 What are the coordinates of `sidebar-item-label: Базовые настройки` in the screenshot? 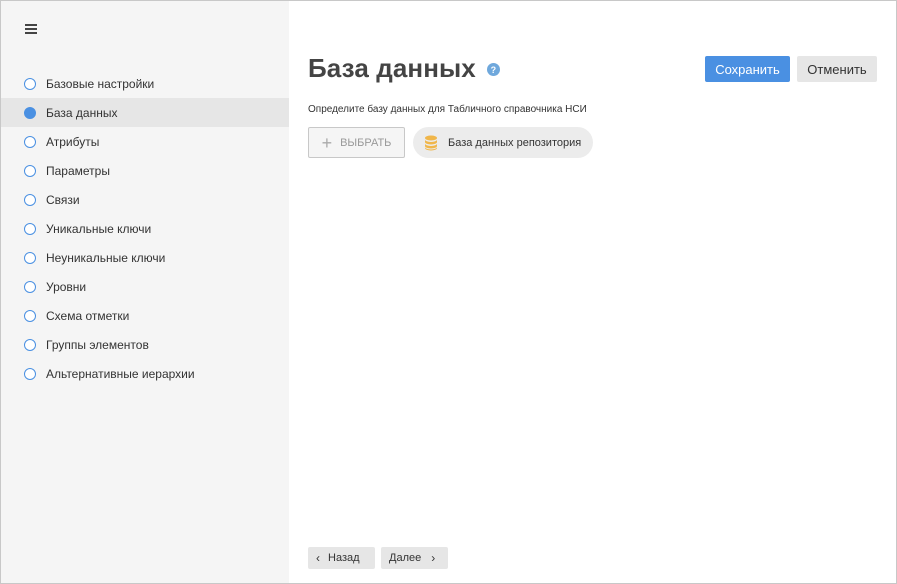 It's located at (100, 83).